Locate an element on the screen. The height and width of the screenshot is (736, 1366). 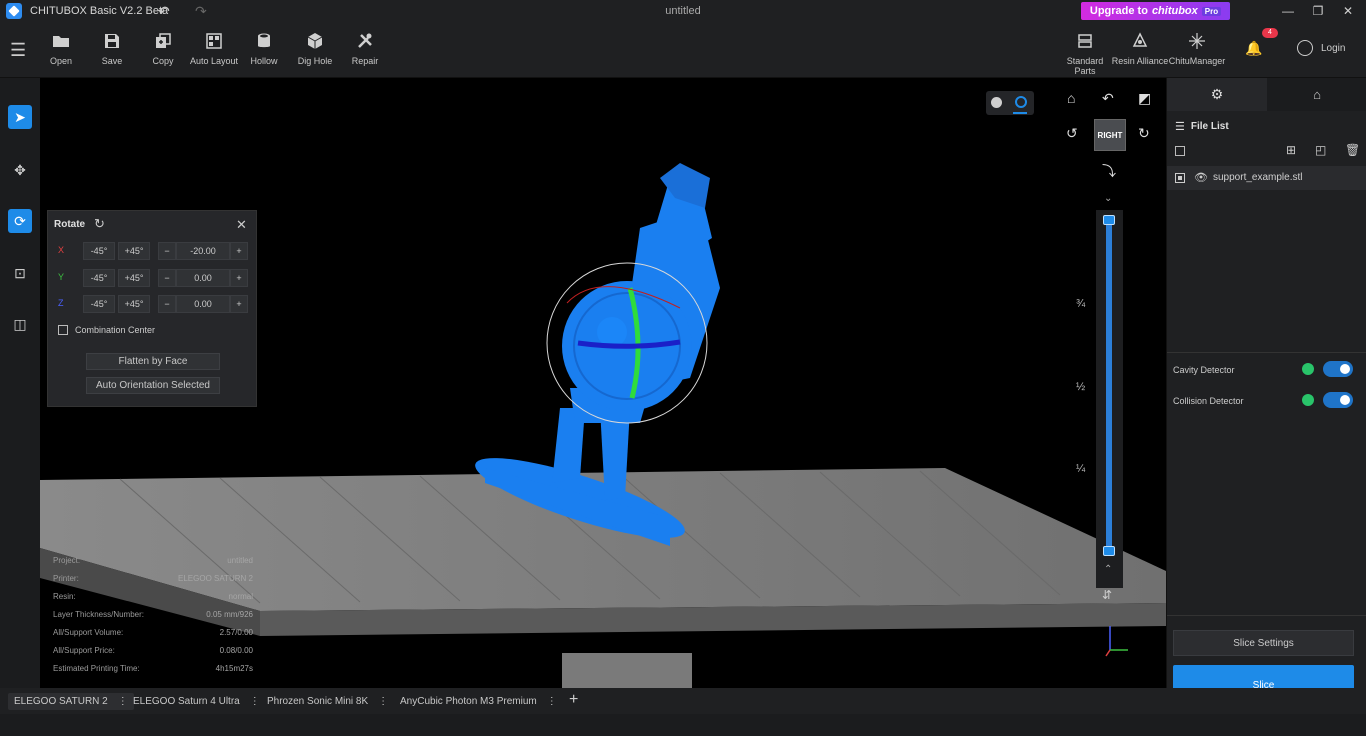
rotate-view-ccw-icon: ↶ is located at coordinates (1108, 98).